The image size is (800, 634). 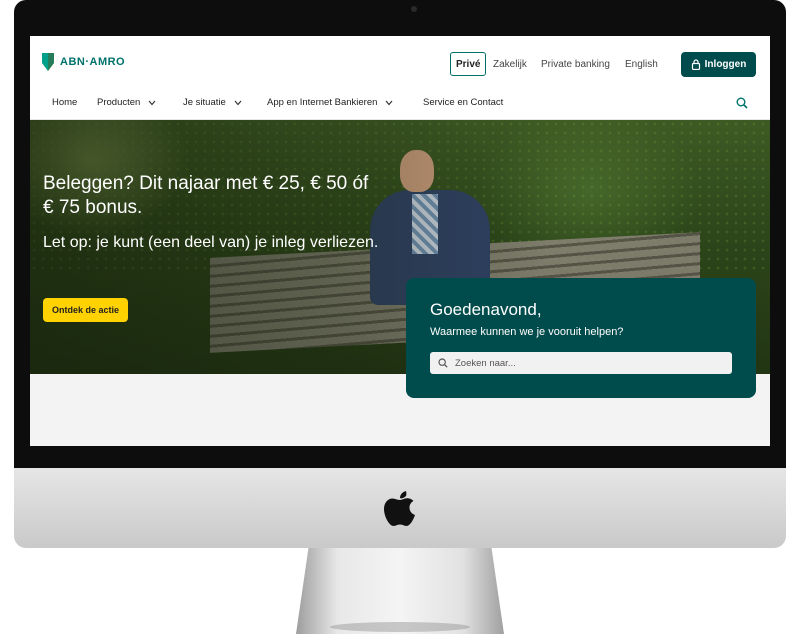 I want to click on greeting-subtitle: Waarmee kunnen we je vooruit helpen?, so click(x=527, y=332).